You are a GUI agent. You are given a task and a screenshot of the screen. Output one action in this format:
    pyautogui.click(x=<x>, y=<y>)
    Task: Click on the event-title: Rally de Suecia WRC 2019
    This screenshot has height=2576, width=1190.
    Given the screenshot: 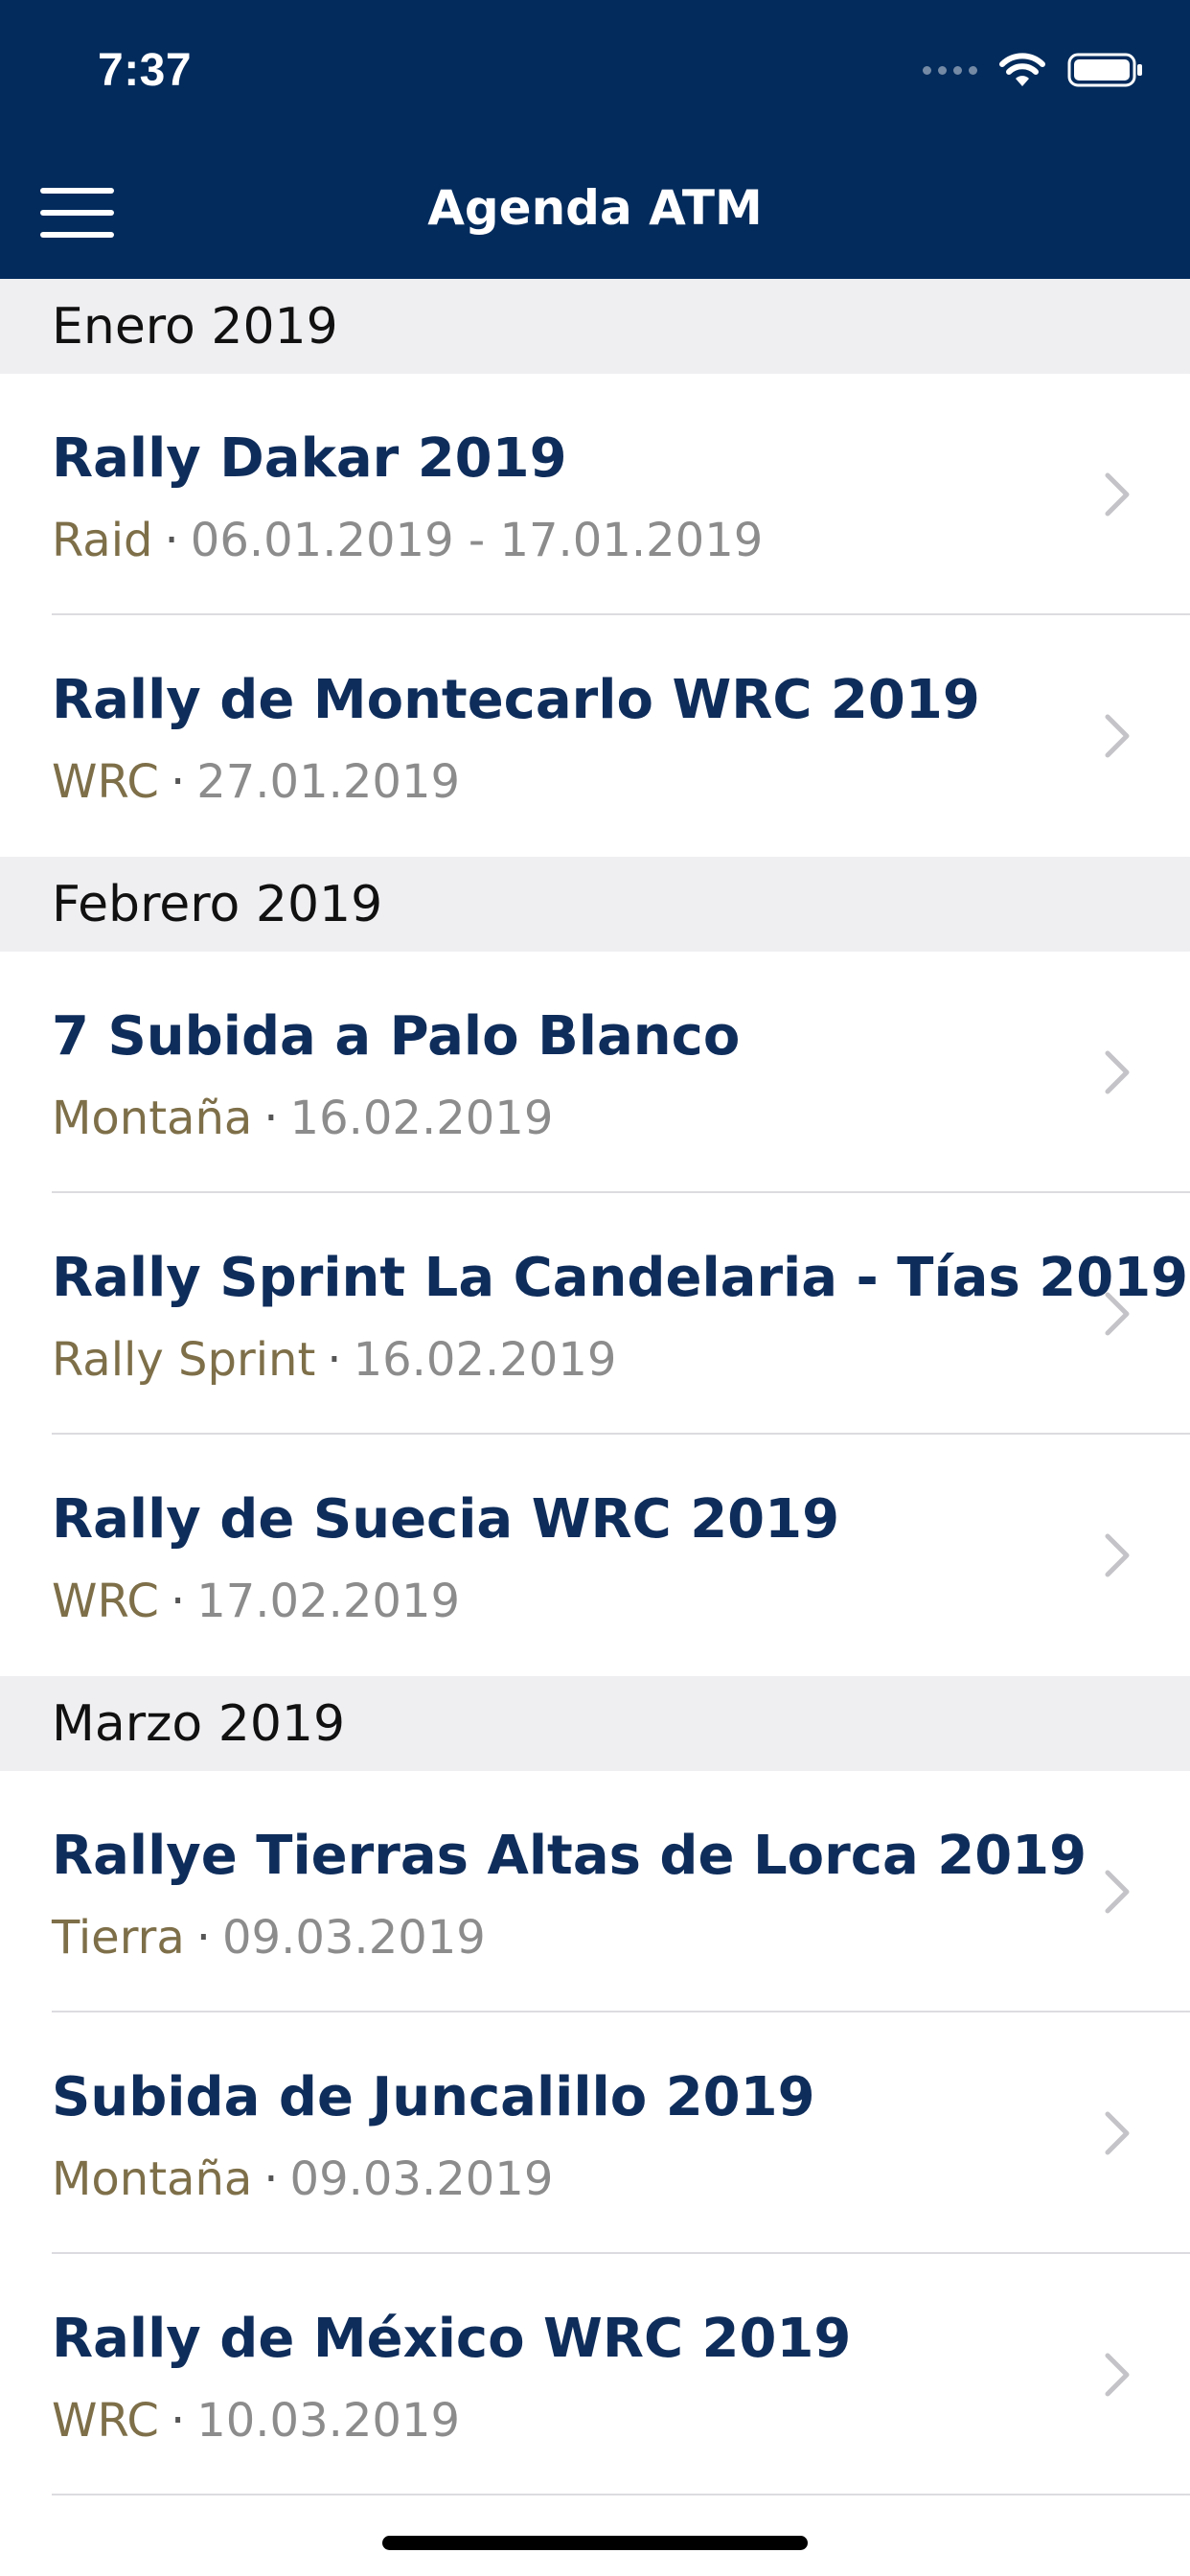 What is the action you would take?
    pyautogui.click(x=446, y=1519)
    